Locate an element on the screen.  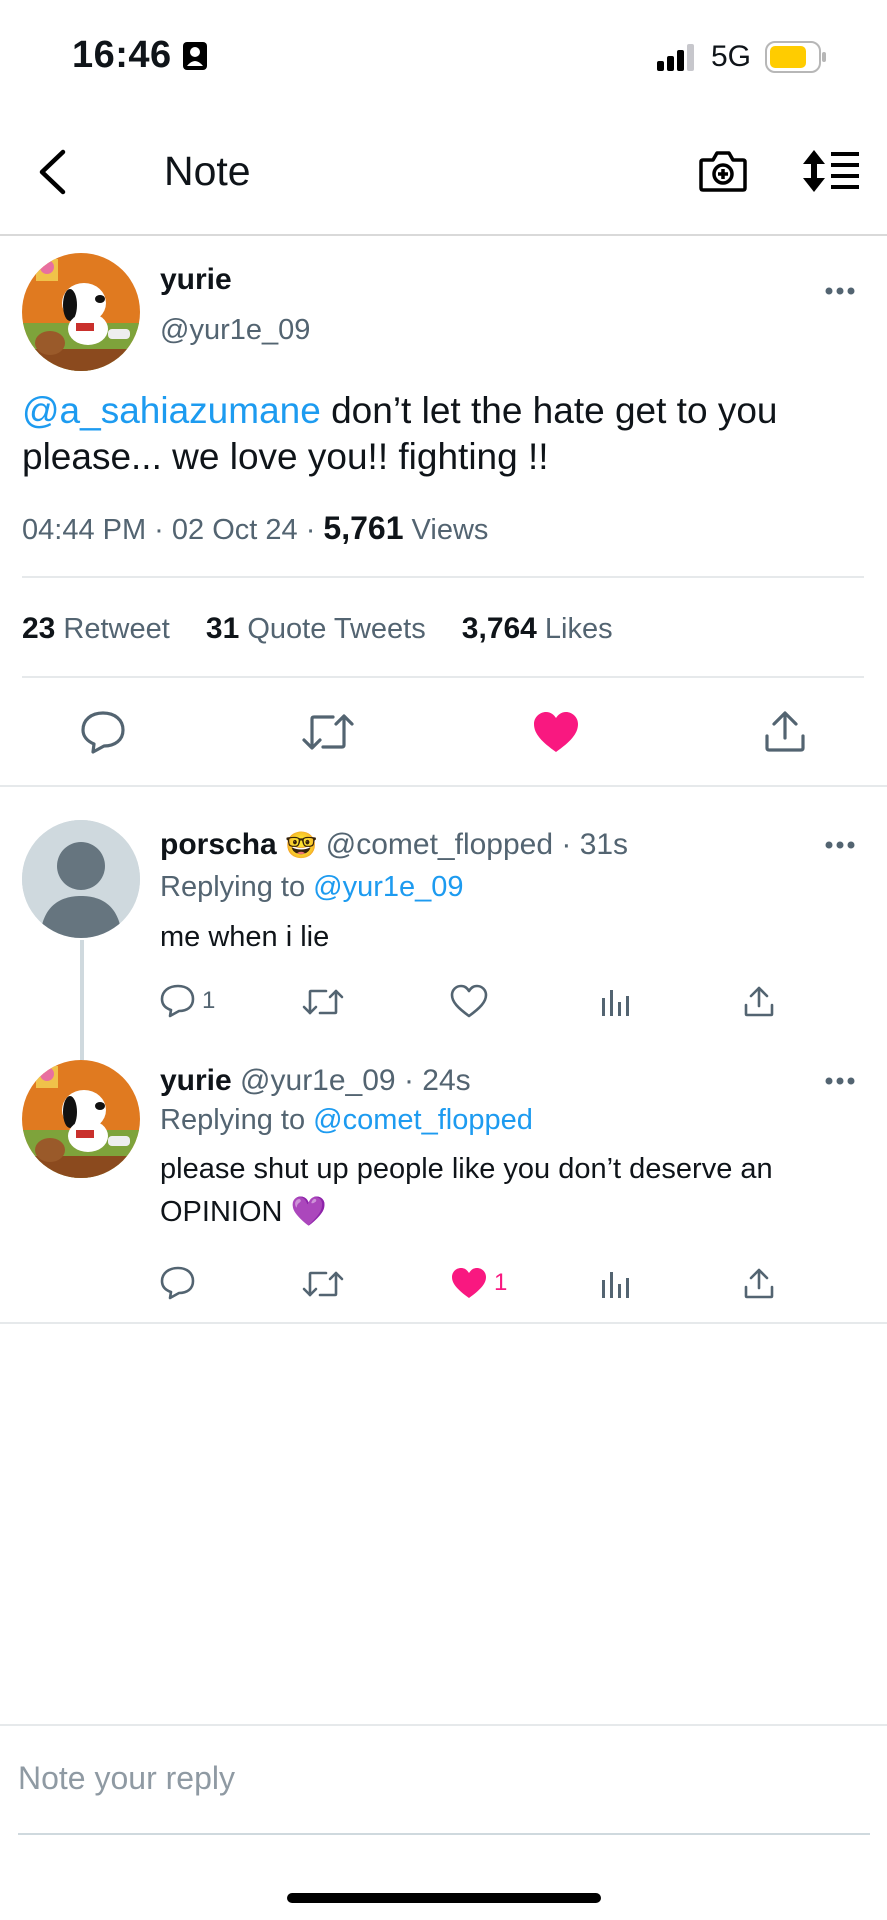
status-time: 16:46 is located at coordinates (140, 55).